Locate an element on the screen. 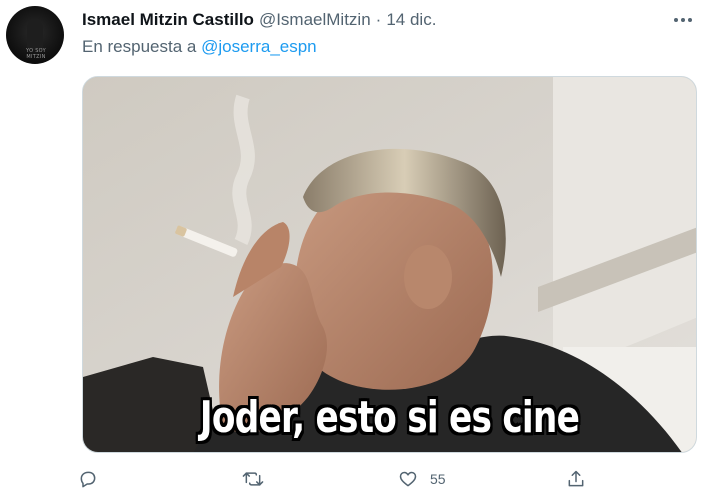  share-upload-icon is located at coordinates (576, 478).